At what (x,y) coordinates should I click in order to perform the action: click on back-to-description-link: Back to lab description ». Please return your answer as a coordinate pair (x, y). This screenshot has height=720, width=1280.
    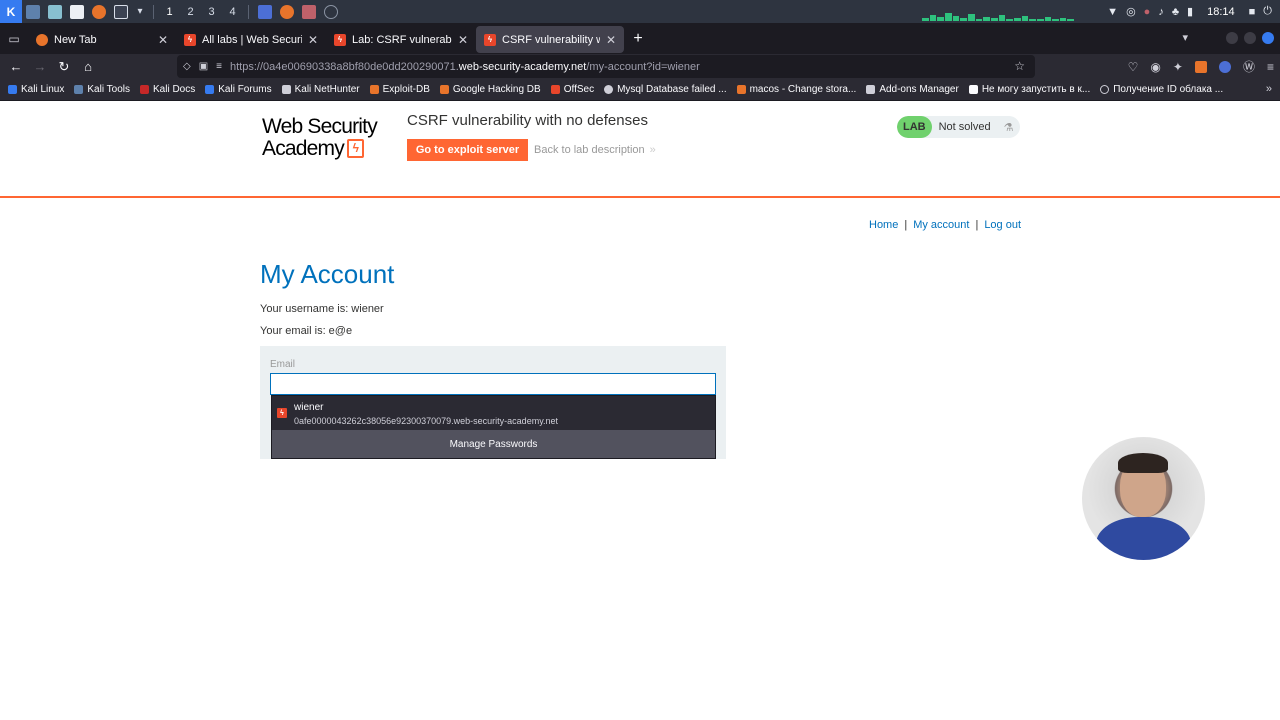
    Looking at the image, I should click on (595, 150).